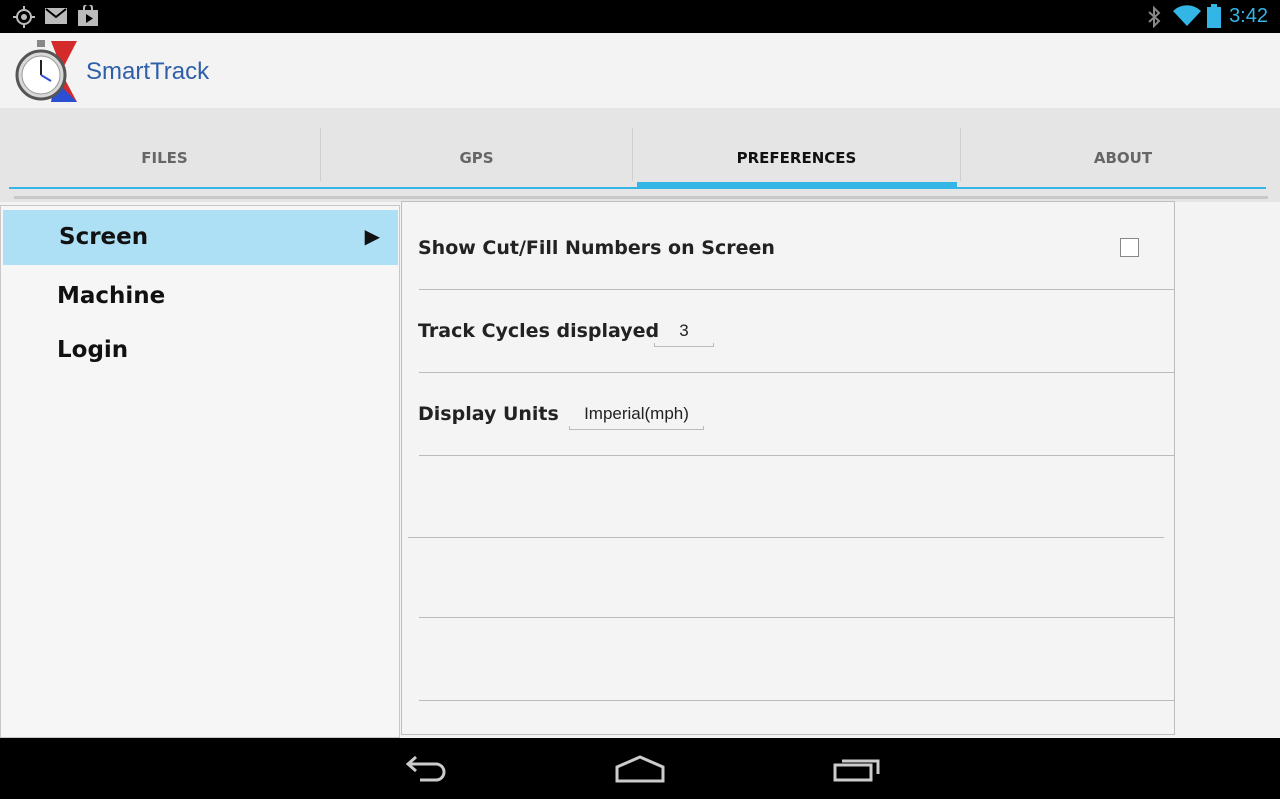 The height and width of the screenshot is (799, 1280). I want to click on category-item-machine: Machine, so click(111, 296).